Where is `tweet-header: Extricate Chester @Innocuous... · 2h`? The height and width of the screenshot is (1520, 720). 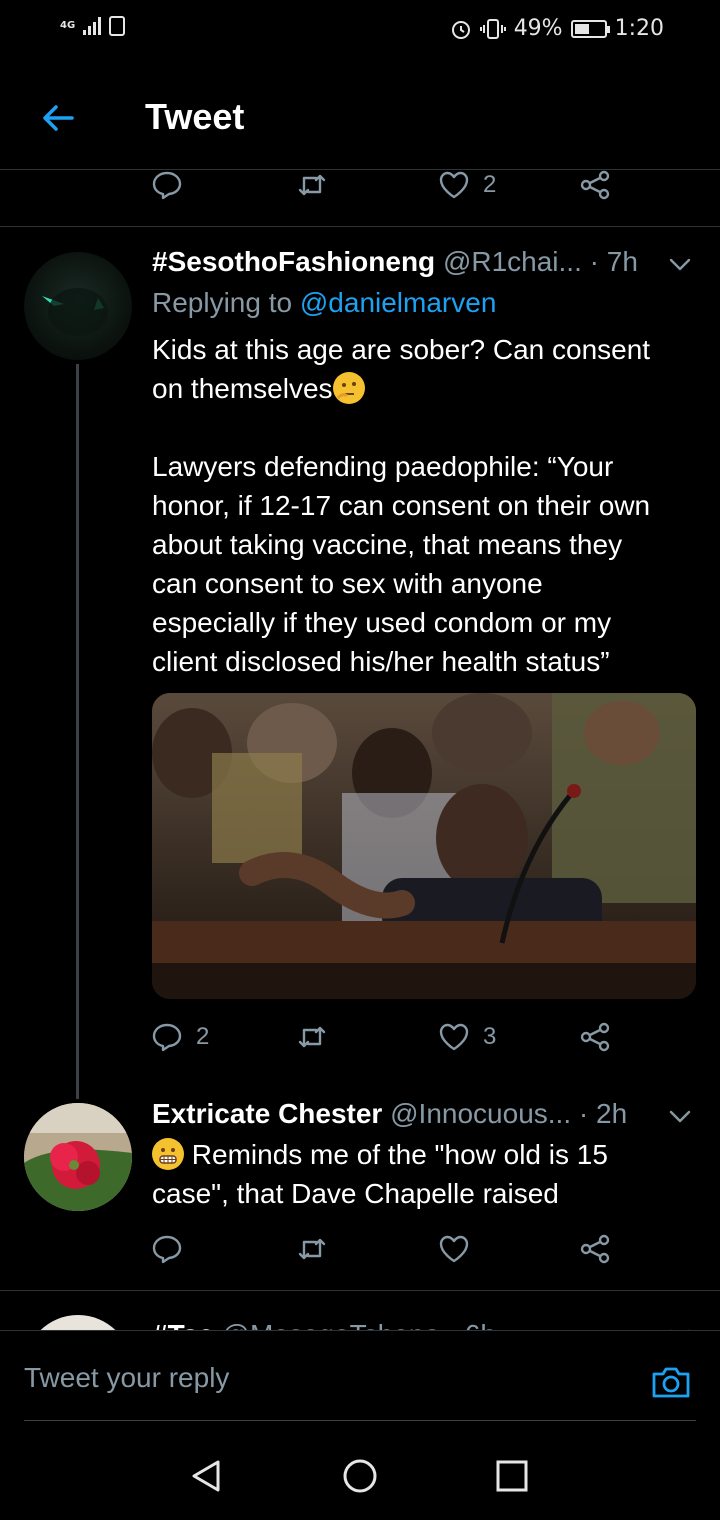 tweet-header: Extricate Chester @Innocuous... · 2h is located at coordinates (389, 1114).